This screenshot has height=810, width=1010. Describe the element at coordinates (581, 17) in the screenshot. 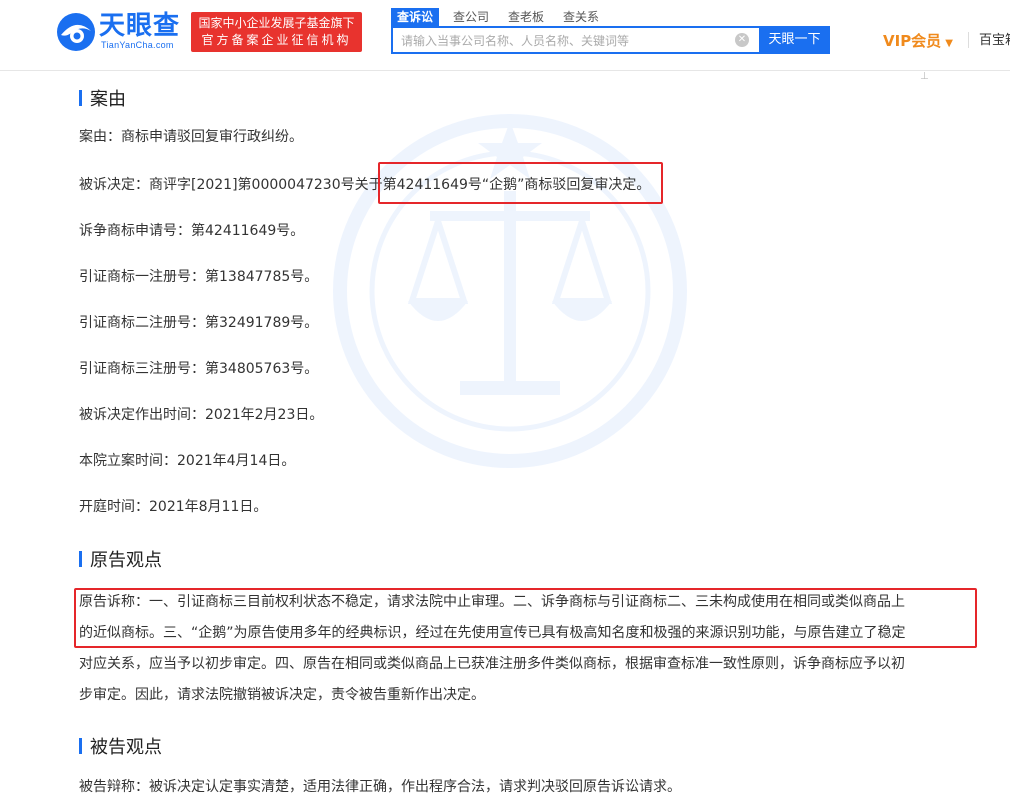

I see `tab-search-relation: 查关系` at that location.